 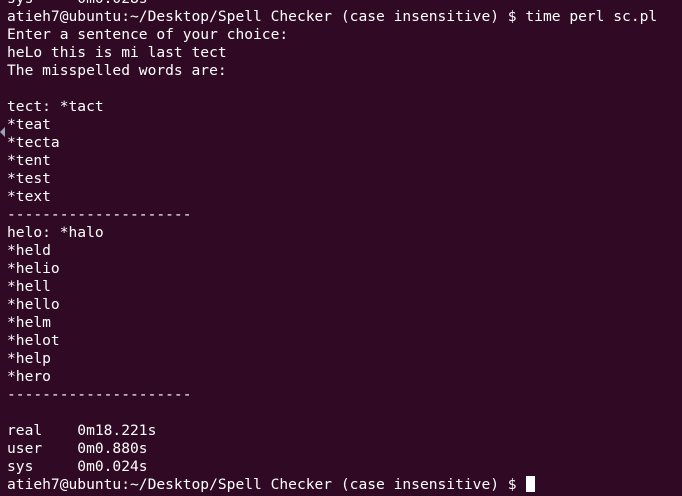 I want to click on terminal-line: Enter a sentence of your choice:, so click(x=148, y=34).